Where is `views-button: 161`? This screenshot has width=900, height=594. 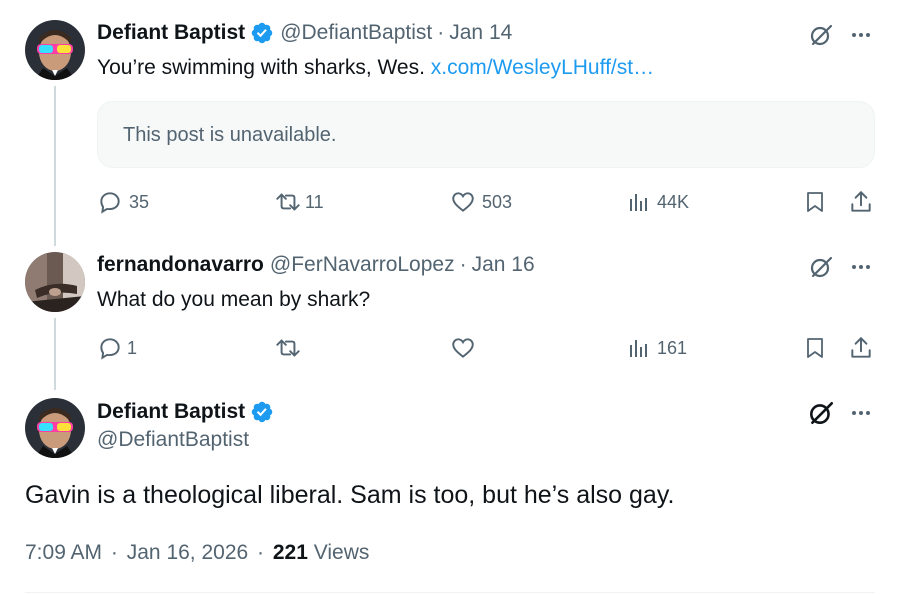 views-button: 161 is located at coordinates (657, 348).